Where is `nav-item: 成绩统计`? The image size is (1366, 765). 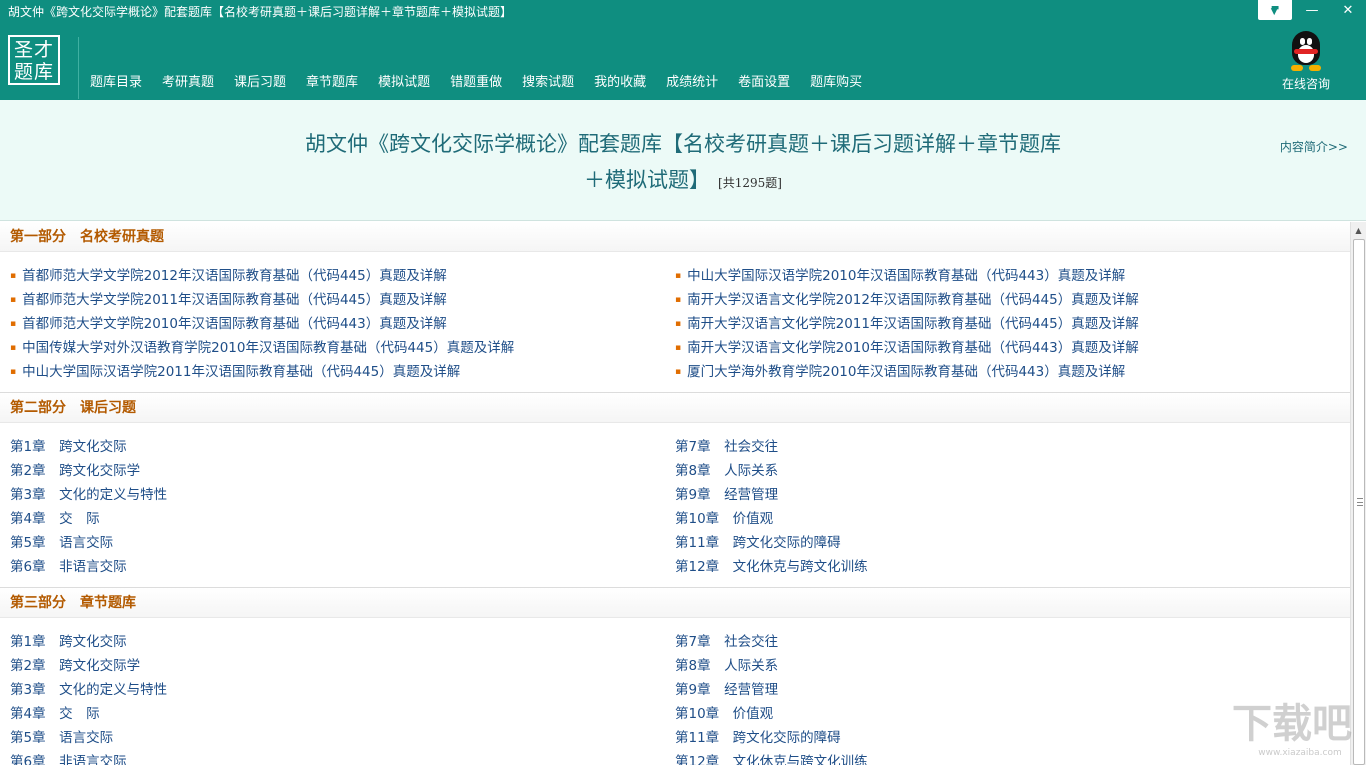 nav-item: 成绩统计 is located at coordinates (692, 83).